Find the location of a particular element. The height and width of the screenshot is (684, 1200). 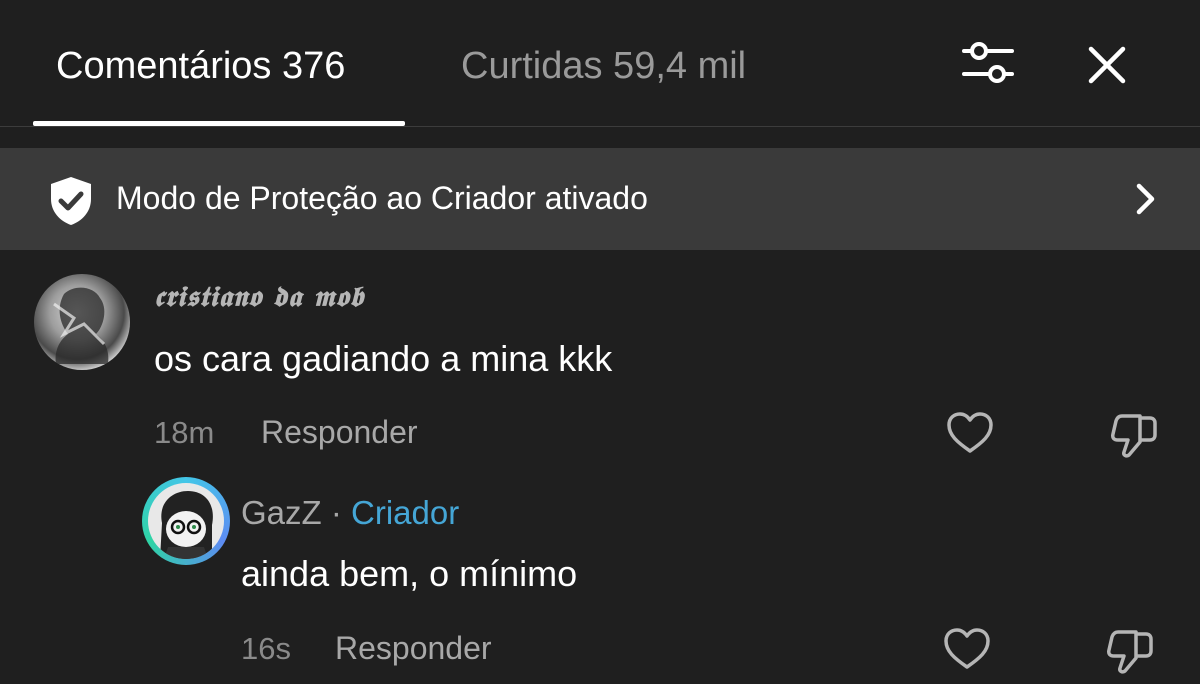

comment-text: ainda bem, o mínimo is located at coordinates (409, 573).